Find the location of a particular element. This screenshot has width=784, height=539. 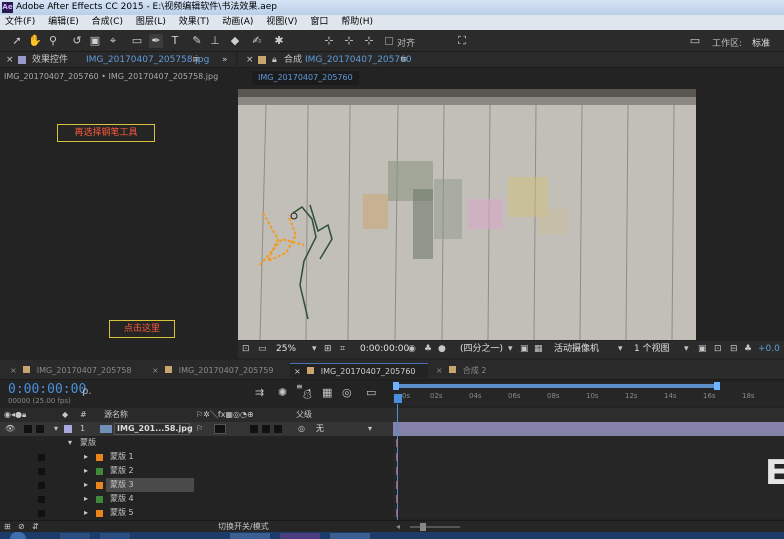

frame-blending-icon: ▦ is located at coordinates (327, 392).